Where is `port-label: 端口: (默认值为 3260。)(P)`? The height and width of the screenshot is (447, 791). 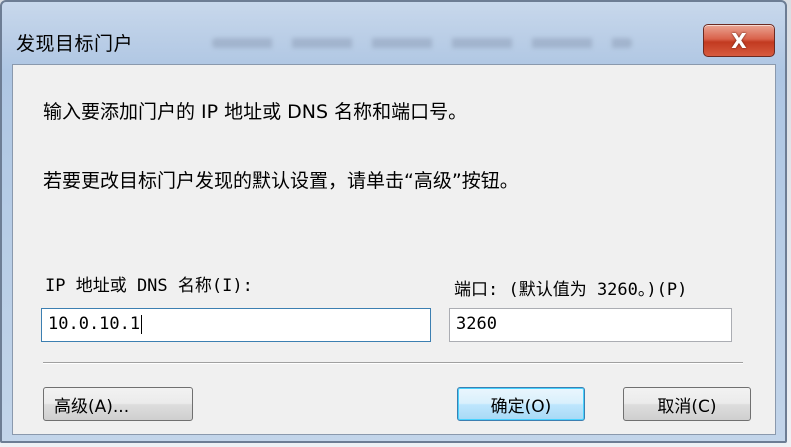 port-label: 端口: (默认值为 3260。)(P) is located at coordinates (571, 290).